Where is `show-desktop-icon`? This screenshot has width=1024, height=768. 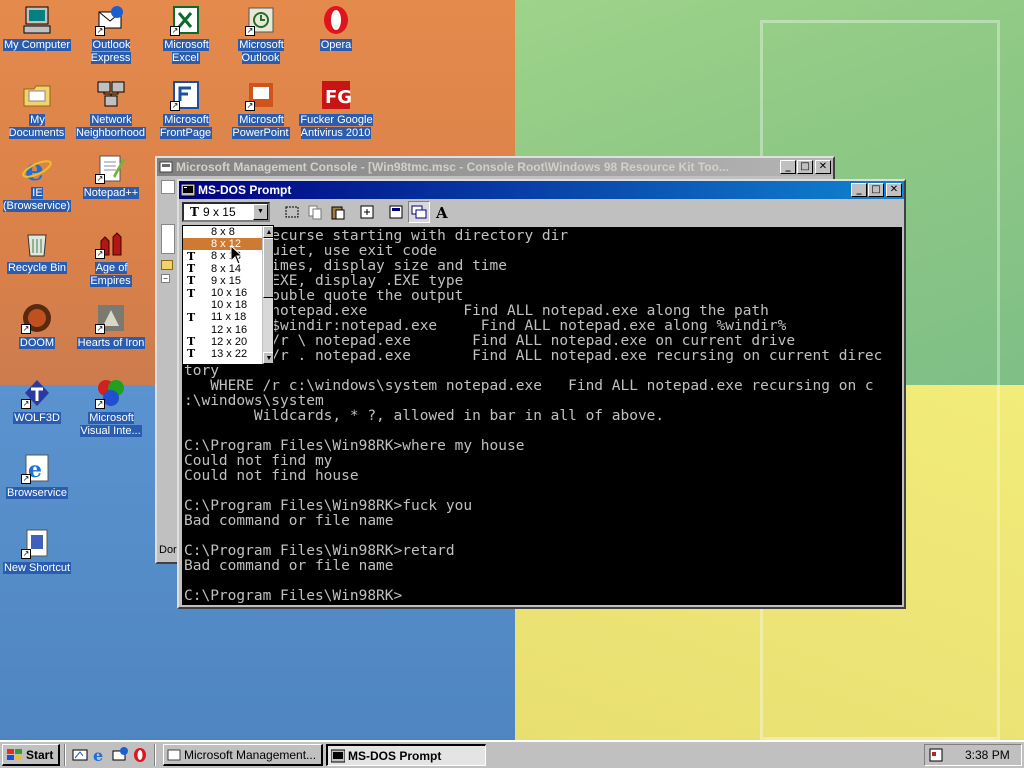
show-desktop-icon is located at coordinates (80, 755).